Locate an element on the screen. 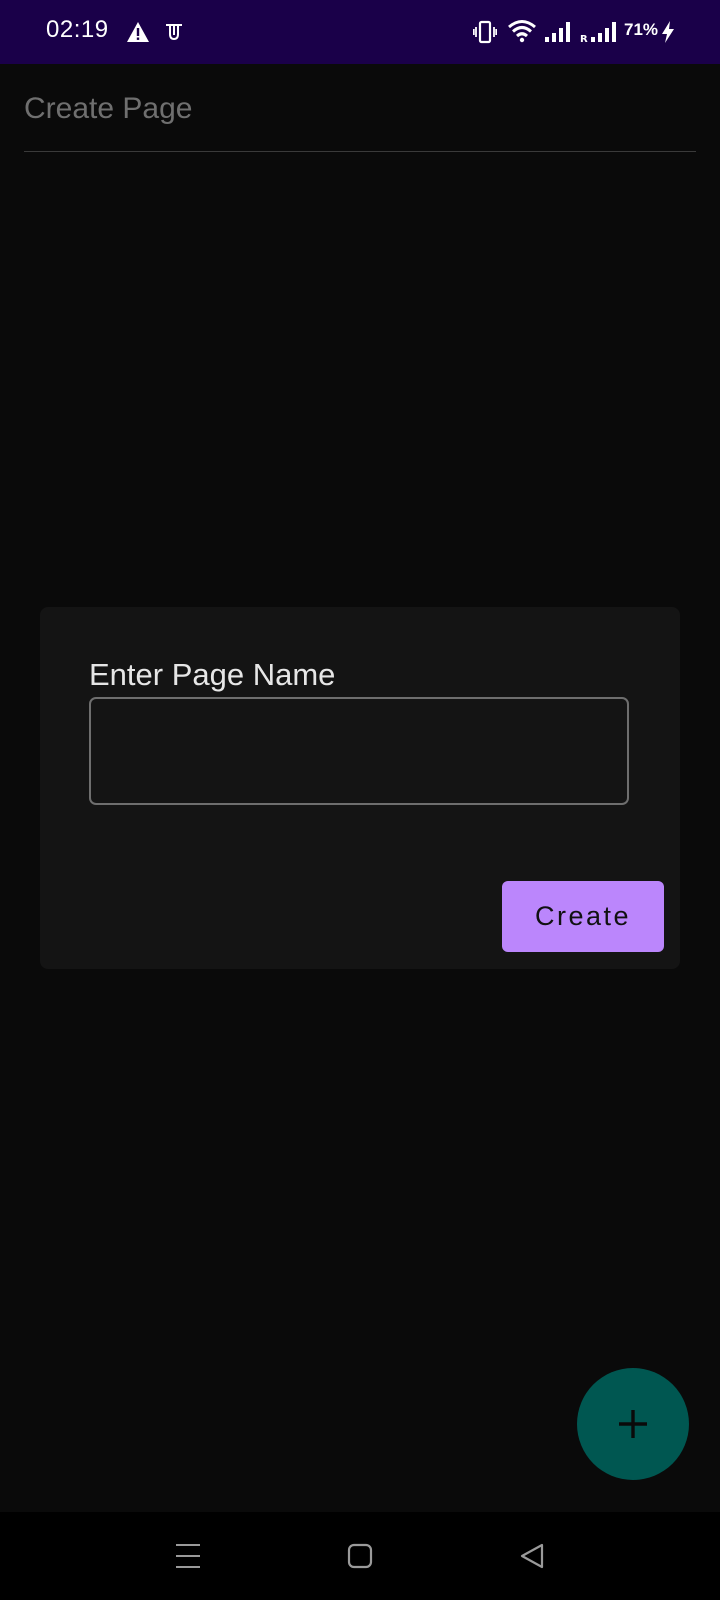 The height and width of the screenshot is (1600, 720). status-bar: 02:19 R 71% is located at coordinates (360, 32).